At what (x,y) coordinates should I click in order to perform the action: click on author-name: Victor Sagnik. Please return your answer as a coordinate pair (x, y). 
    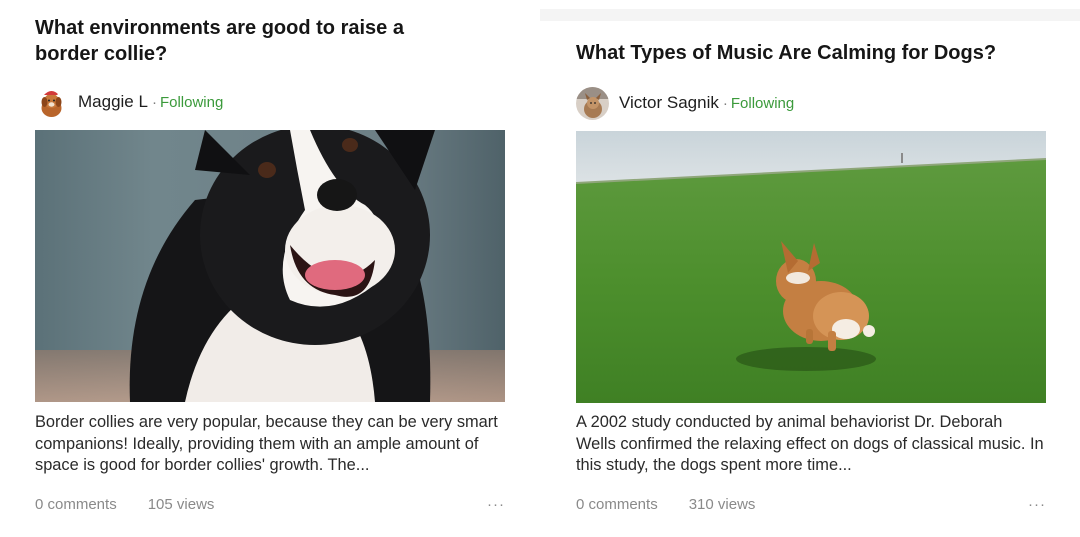
    Looking at the image, I should click on (669, 103).